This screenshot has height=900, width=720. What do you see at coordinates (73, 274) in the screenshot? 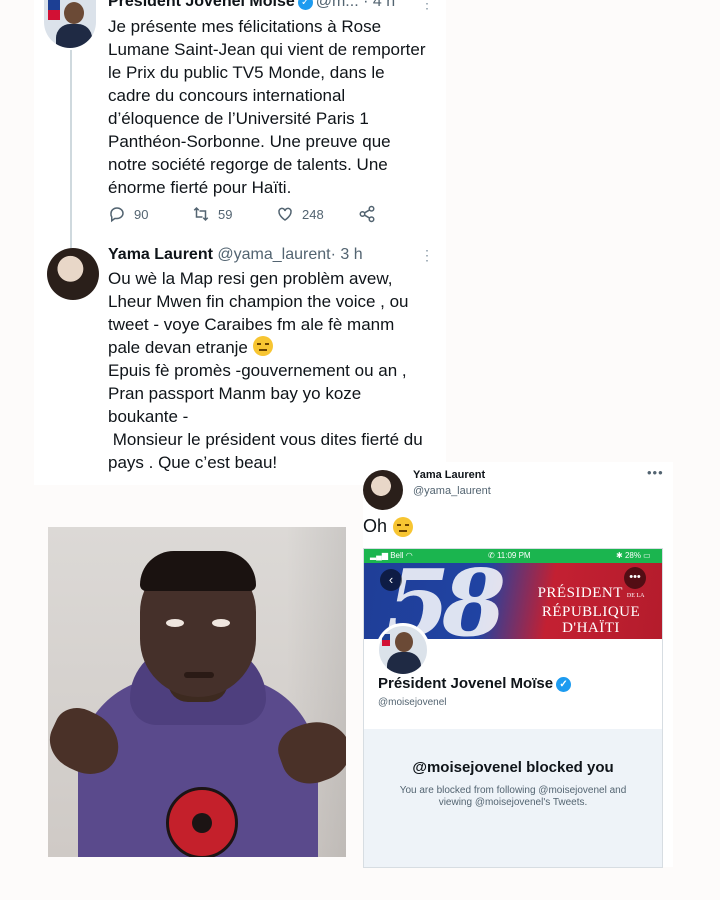
I see `avatar-yama` at bounding box center [73, 274].